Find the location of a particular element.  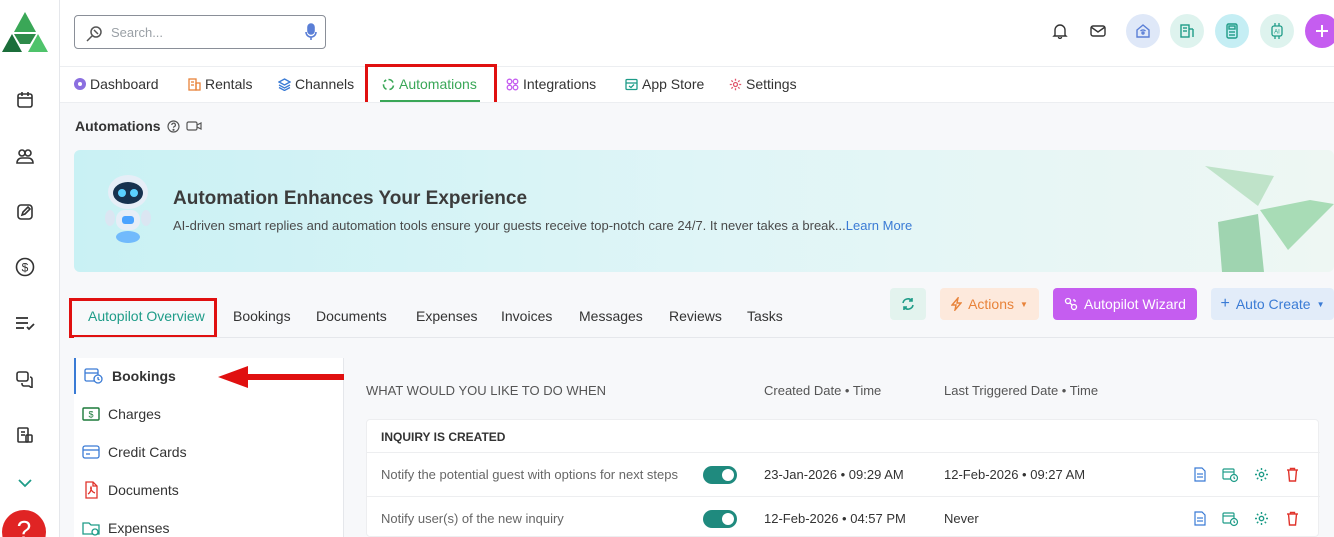

guests-icon is located at coordinates (25, 156).